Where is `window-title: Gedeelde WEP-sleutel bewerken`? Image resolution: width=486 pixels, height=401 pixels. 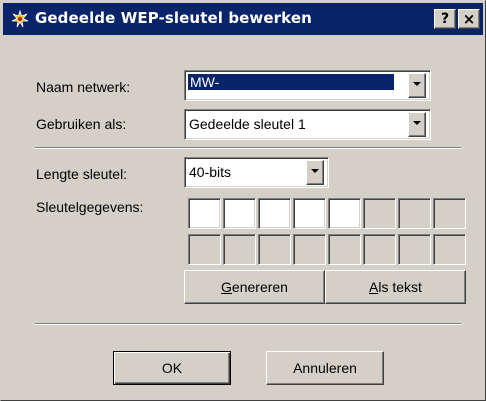
window-title: Gedeelde WEP-sleutel bewerken is located at coordinates (173, 18).